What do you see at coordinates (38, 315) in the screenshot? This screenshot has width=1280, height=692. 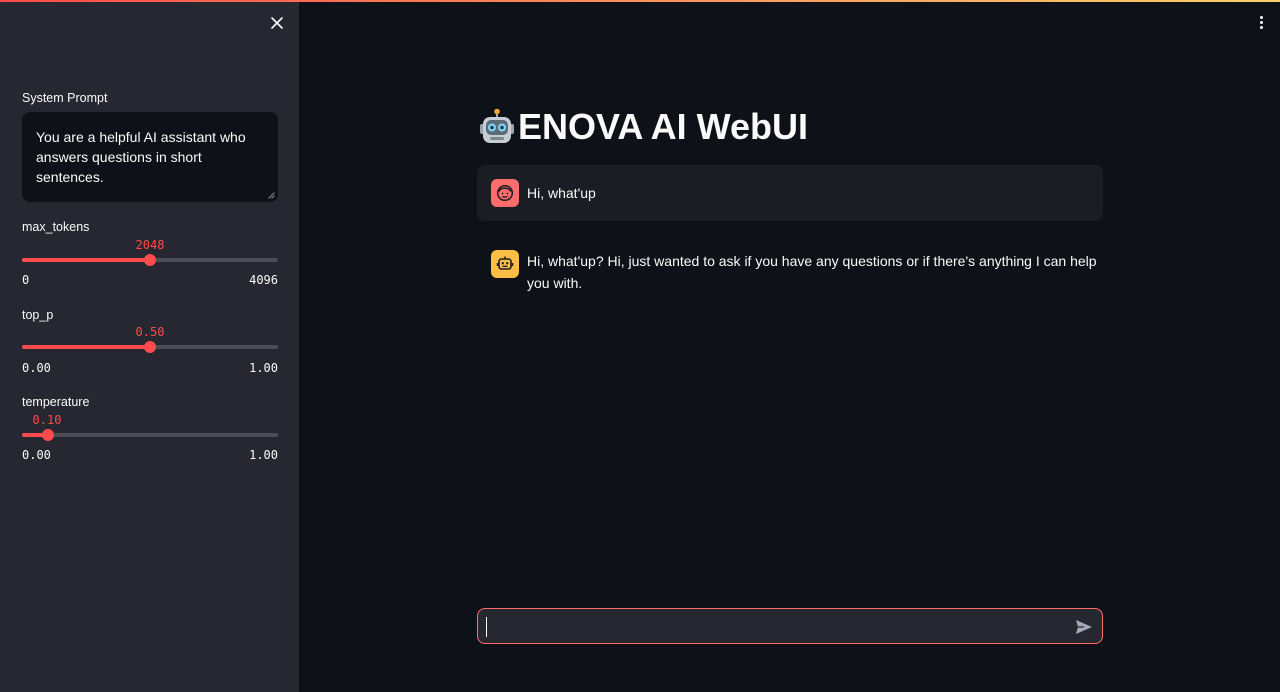 I see `top-p-label: top_p` at bounding box center [38, 315].